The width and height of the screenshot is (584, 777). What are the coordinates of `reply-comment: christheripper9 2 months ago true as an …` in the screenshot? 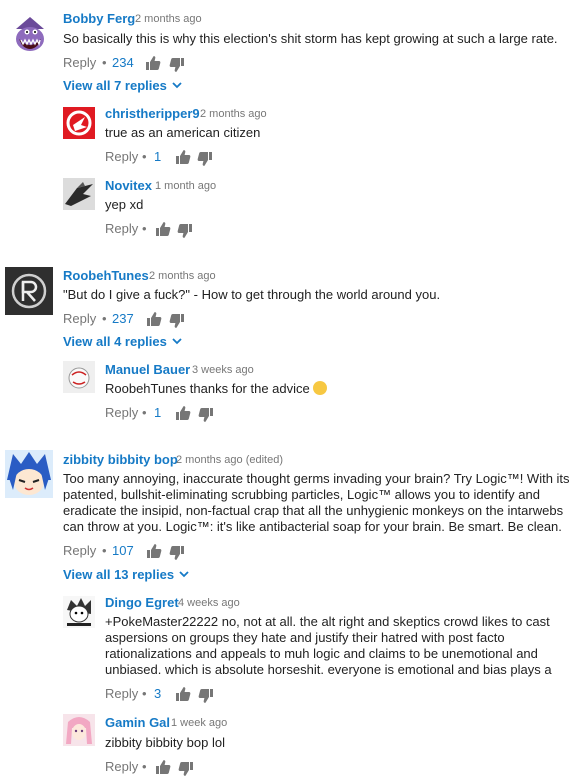 It's located at (292, 135).